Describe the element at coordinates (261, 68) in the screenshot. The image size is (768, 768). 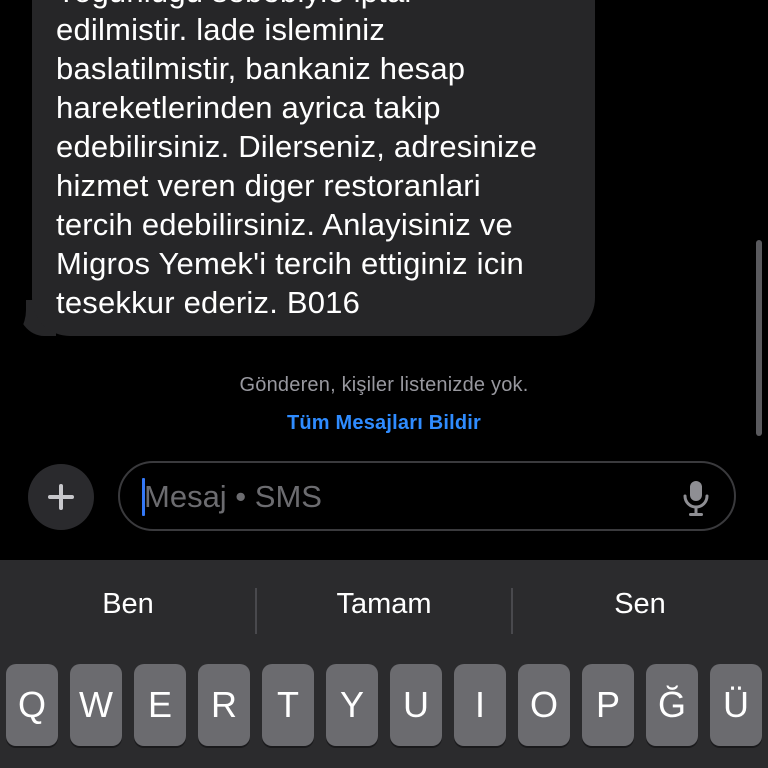
I see `message-line: baslatilmistir, bankaniz hesap` at that location.